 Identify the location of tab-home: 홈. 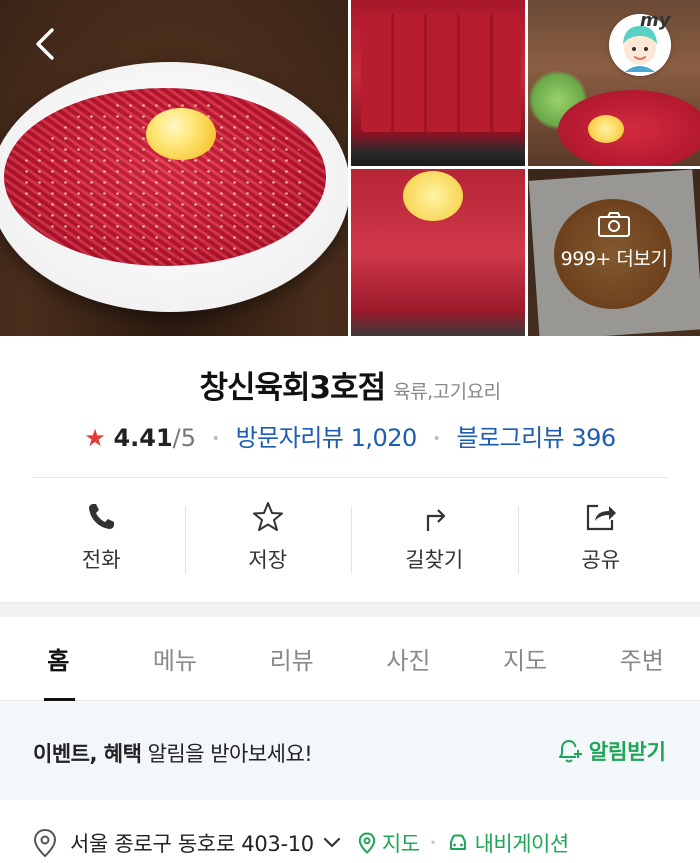
(58, 659).